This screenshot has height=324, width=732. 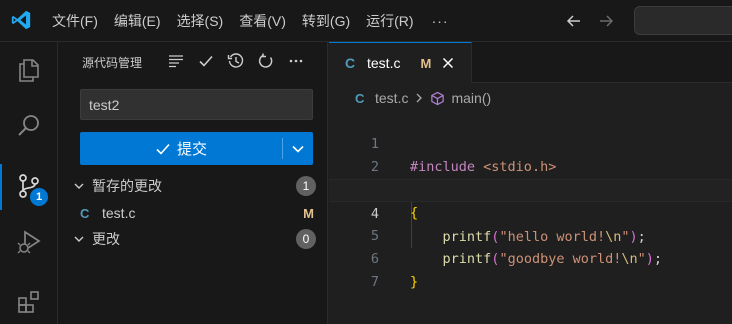 What do you see at coordinates (112, 63) in the screenshot?
I see `panel-title: 源代码管理` at bounding box center [112, 63].